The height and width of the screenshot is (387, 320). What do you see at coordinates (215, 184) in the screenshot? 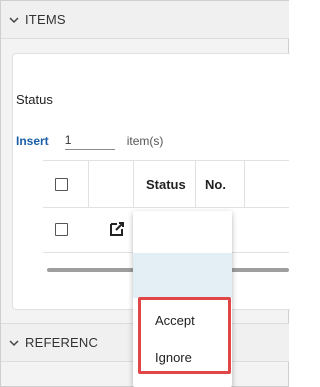
I see `column-header-no: No.` at bounding box center [215, 184].